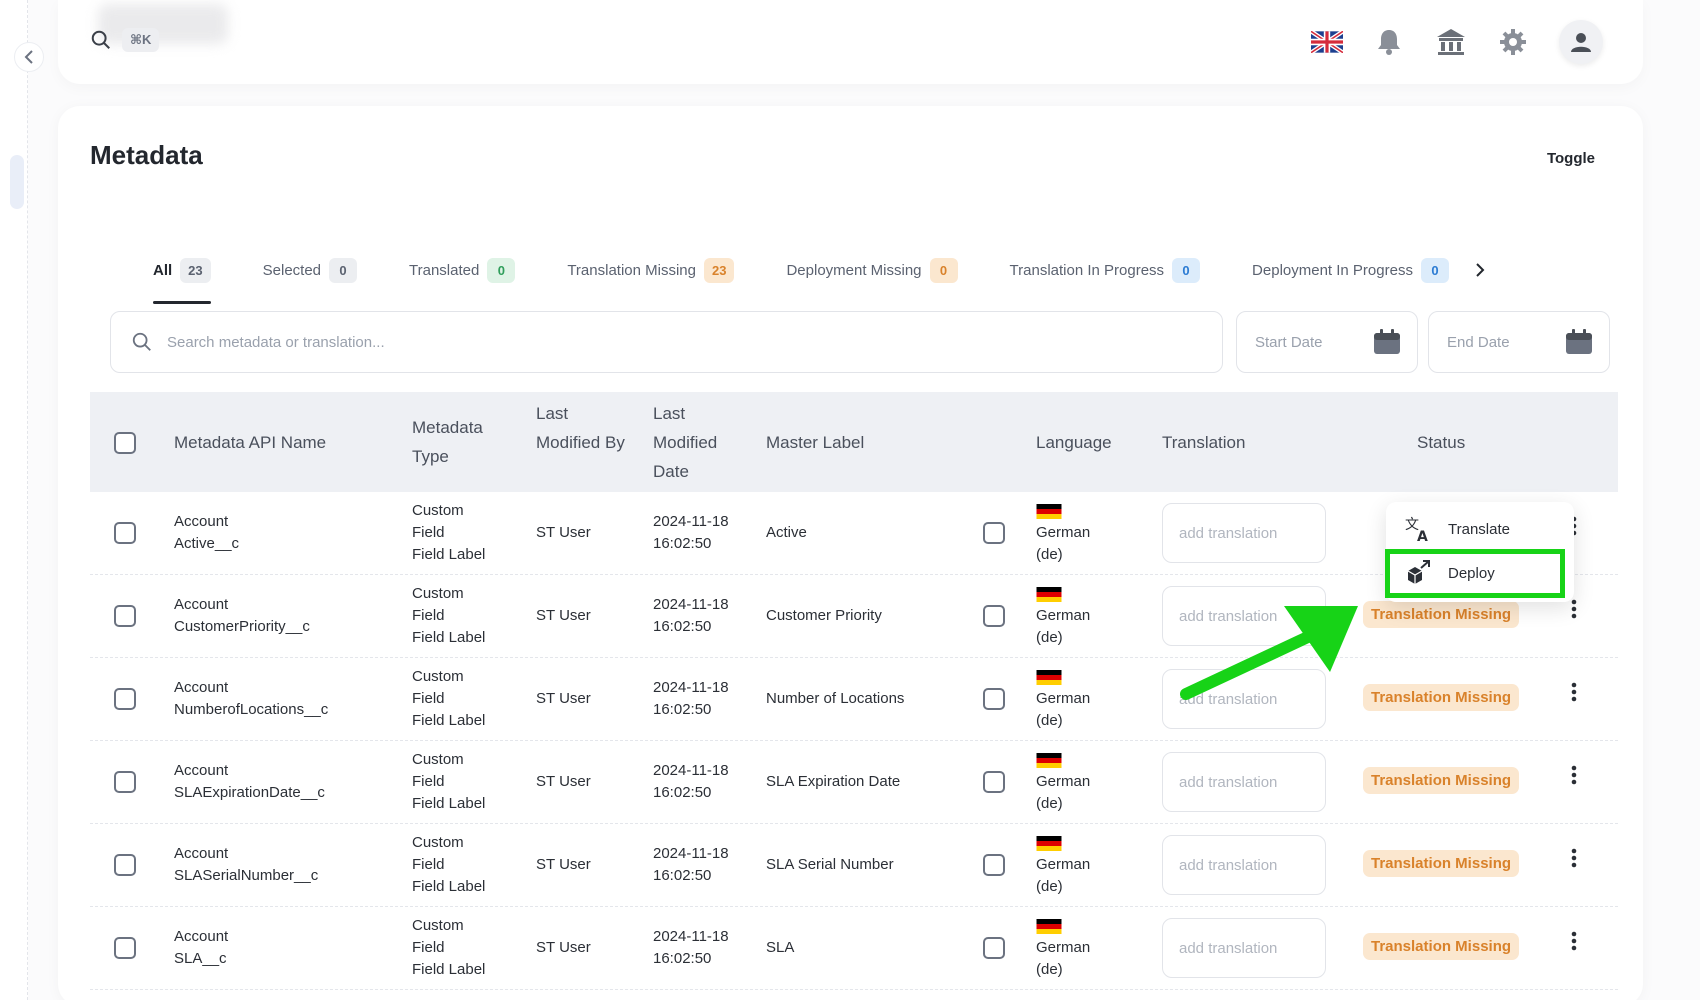  Describe the element at coordinates (1203, 442) in the screenshot. I see `header-translation: Translation` at that location.